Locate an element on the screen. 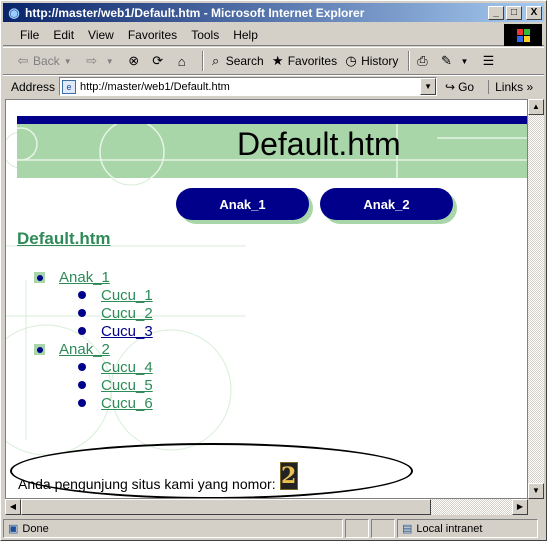 This screenshot has width=547, height=541. intranet-icon: ▤ is located at coordinates (407, 529).